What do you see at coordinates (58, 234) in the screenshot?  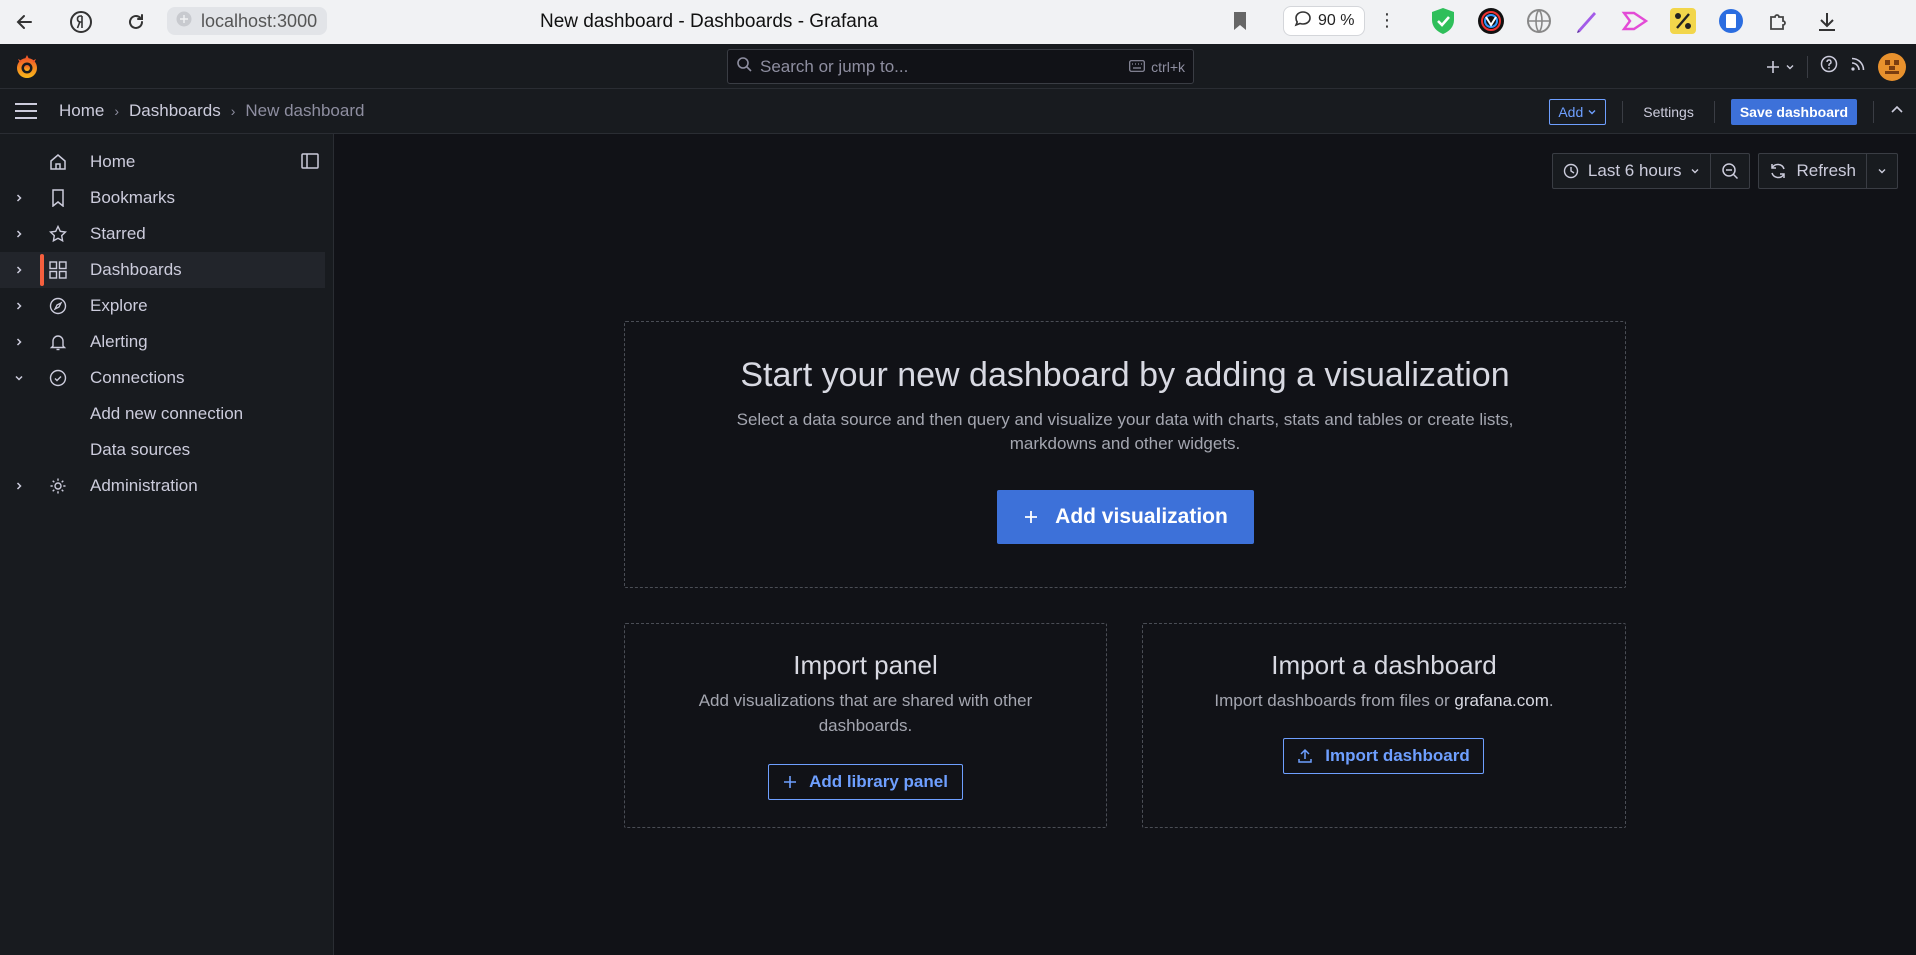 I see `star-icon` at bounding box center [58, 234].